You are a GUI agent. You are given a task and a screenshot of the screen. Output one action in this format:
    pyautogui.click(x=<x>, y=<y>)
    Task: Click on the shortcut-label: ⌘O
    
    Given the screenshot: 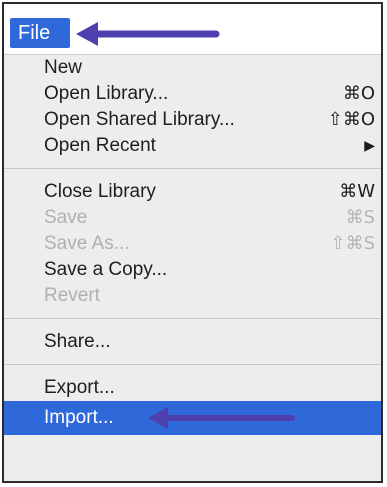 What is the action you would take?
    pyautogui.click(x=358, y=93)
    